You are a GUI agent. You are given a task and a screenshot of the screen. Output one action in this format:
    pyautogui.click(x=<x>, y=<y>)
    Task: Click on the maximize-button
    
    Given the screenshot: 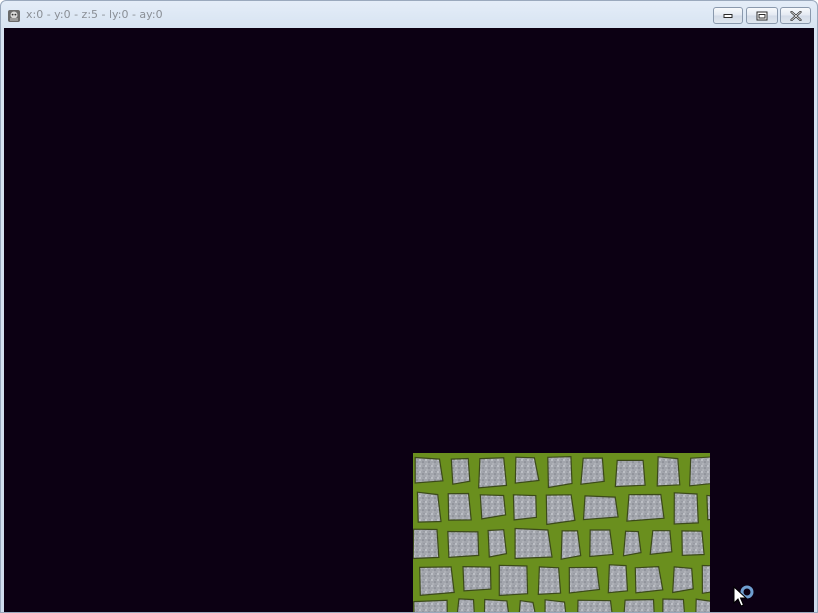 What is the action you would take?
    pyautogui.click(x=762, y=15)
    